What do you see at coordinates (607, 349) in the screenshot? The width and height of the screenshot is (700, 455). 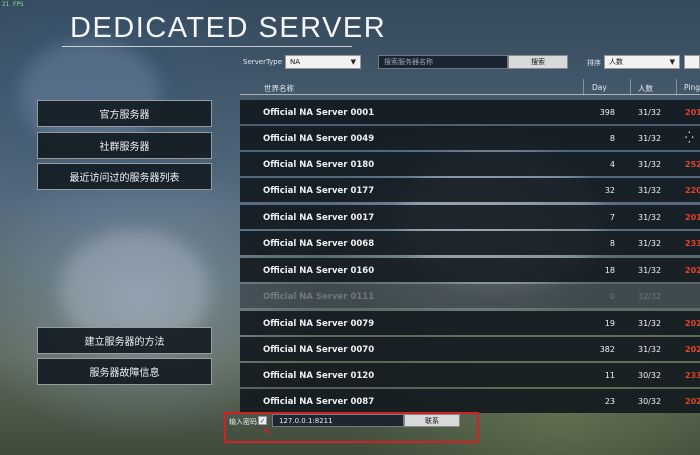 I see `server-day: 382` at bounding box center [607, 349].